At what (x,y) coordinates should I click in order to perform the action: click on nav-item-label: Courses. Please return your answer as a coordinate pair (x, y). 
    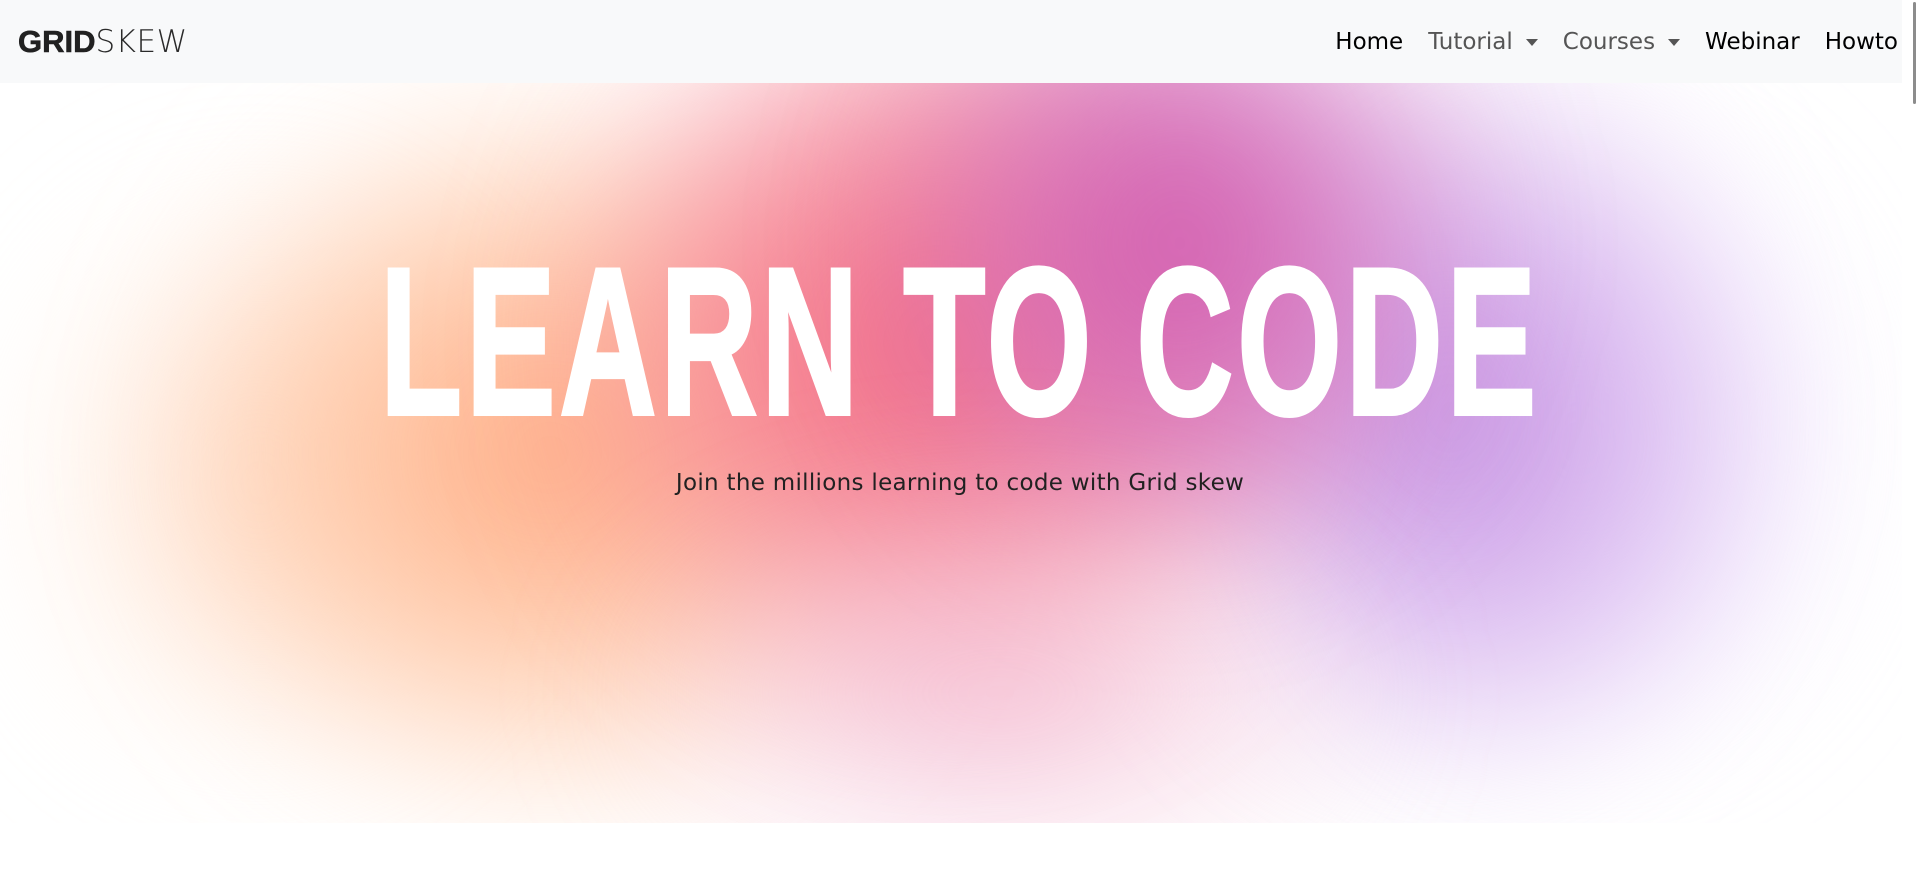
    Looking at the image, I should click on (1609, 41).